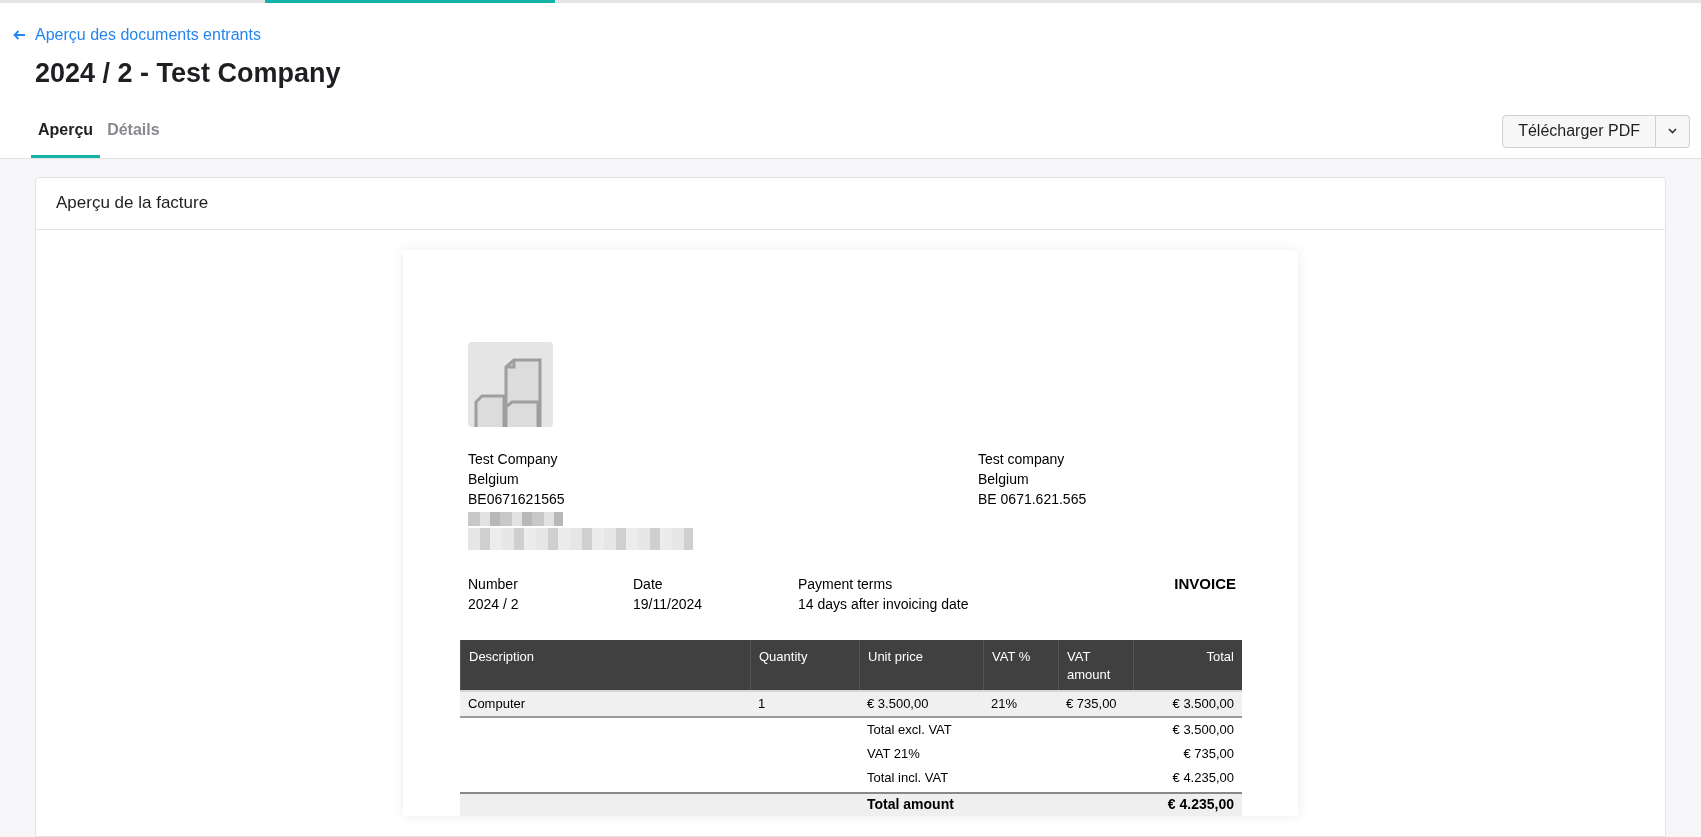 The image size is (1701, 837). Describe the element at coordinates (133, 134) in the screenshot. I see `tab: Détails` at that location.